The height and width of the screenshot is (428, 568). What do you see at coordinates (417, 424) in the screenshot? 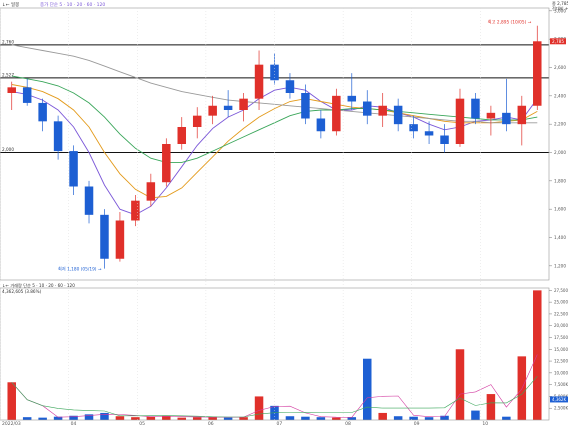
I see `x-tick-label: 09` at bounding box center [417, 424].